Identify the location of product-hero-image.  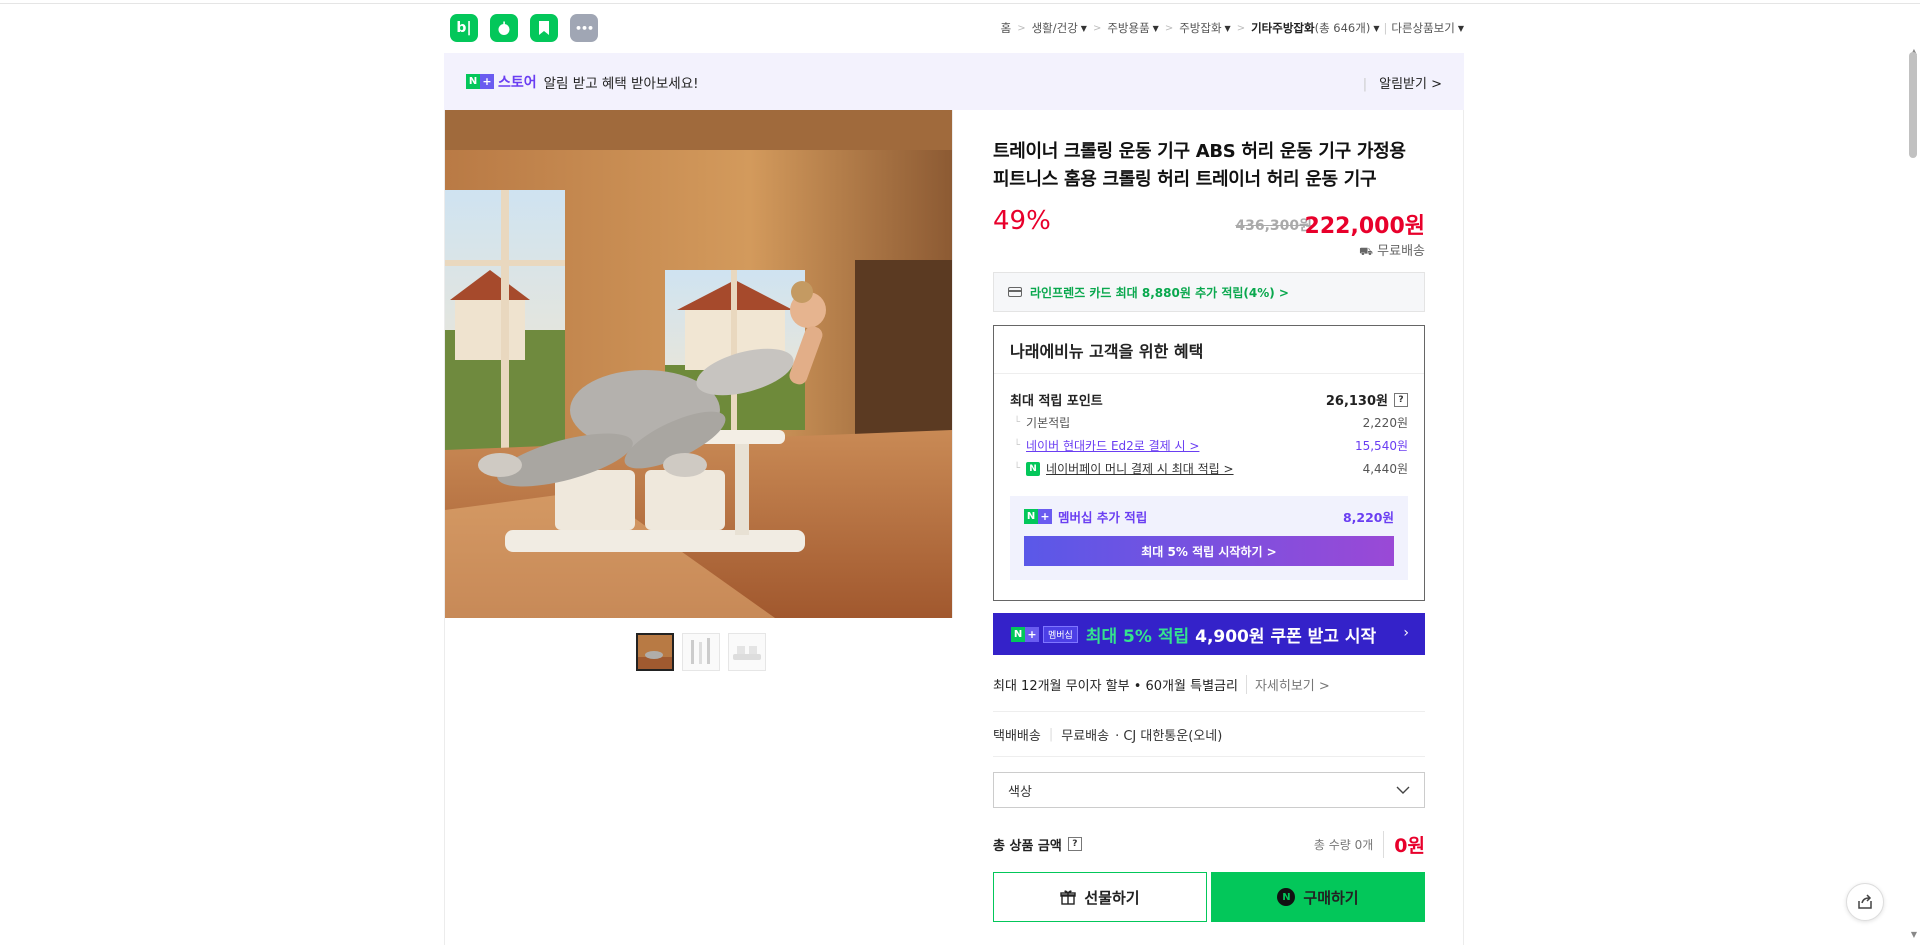
(699, 364).